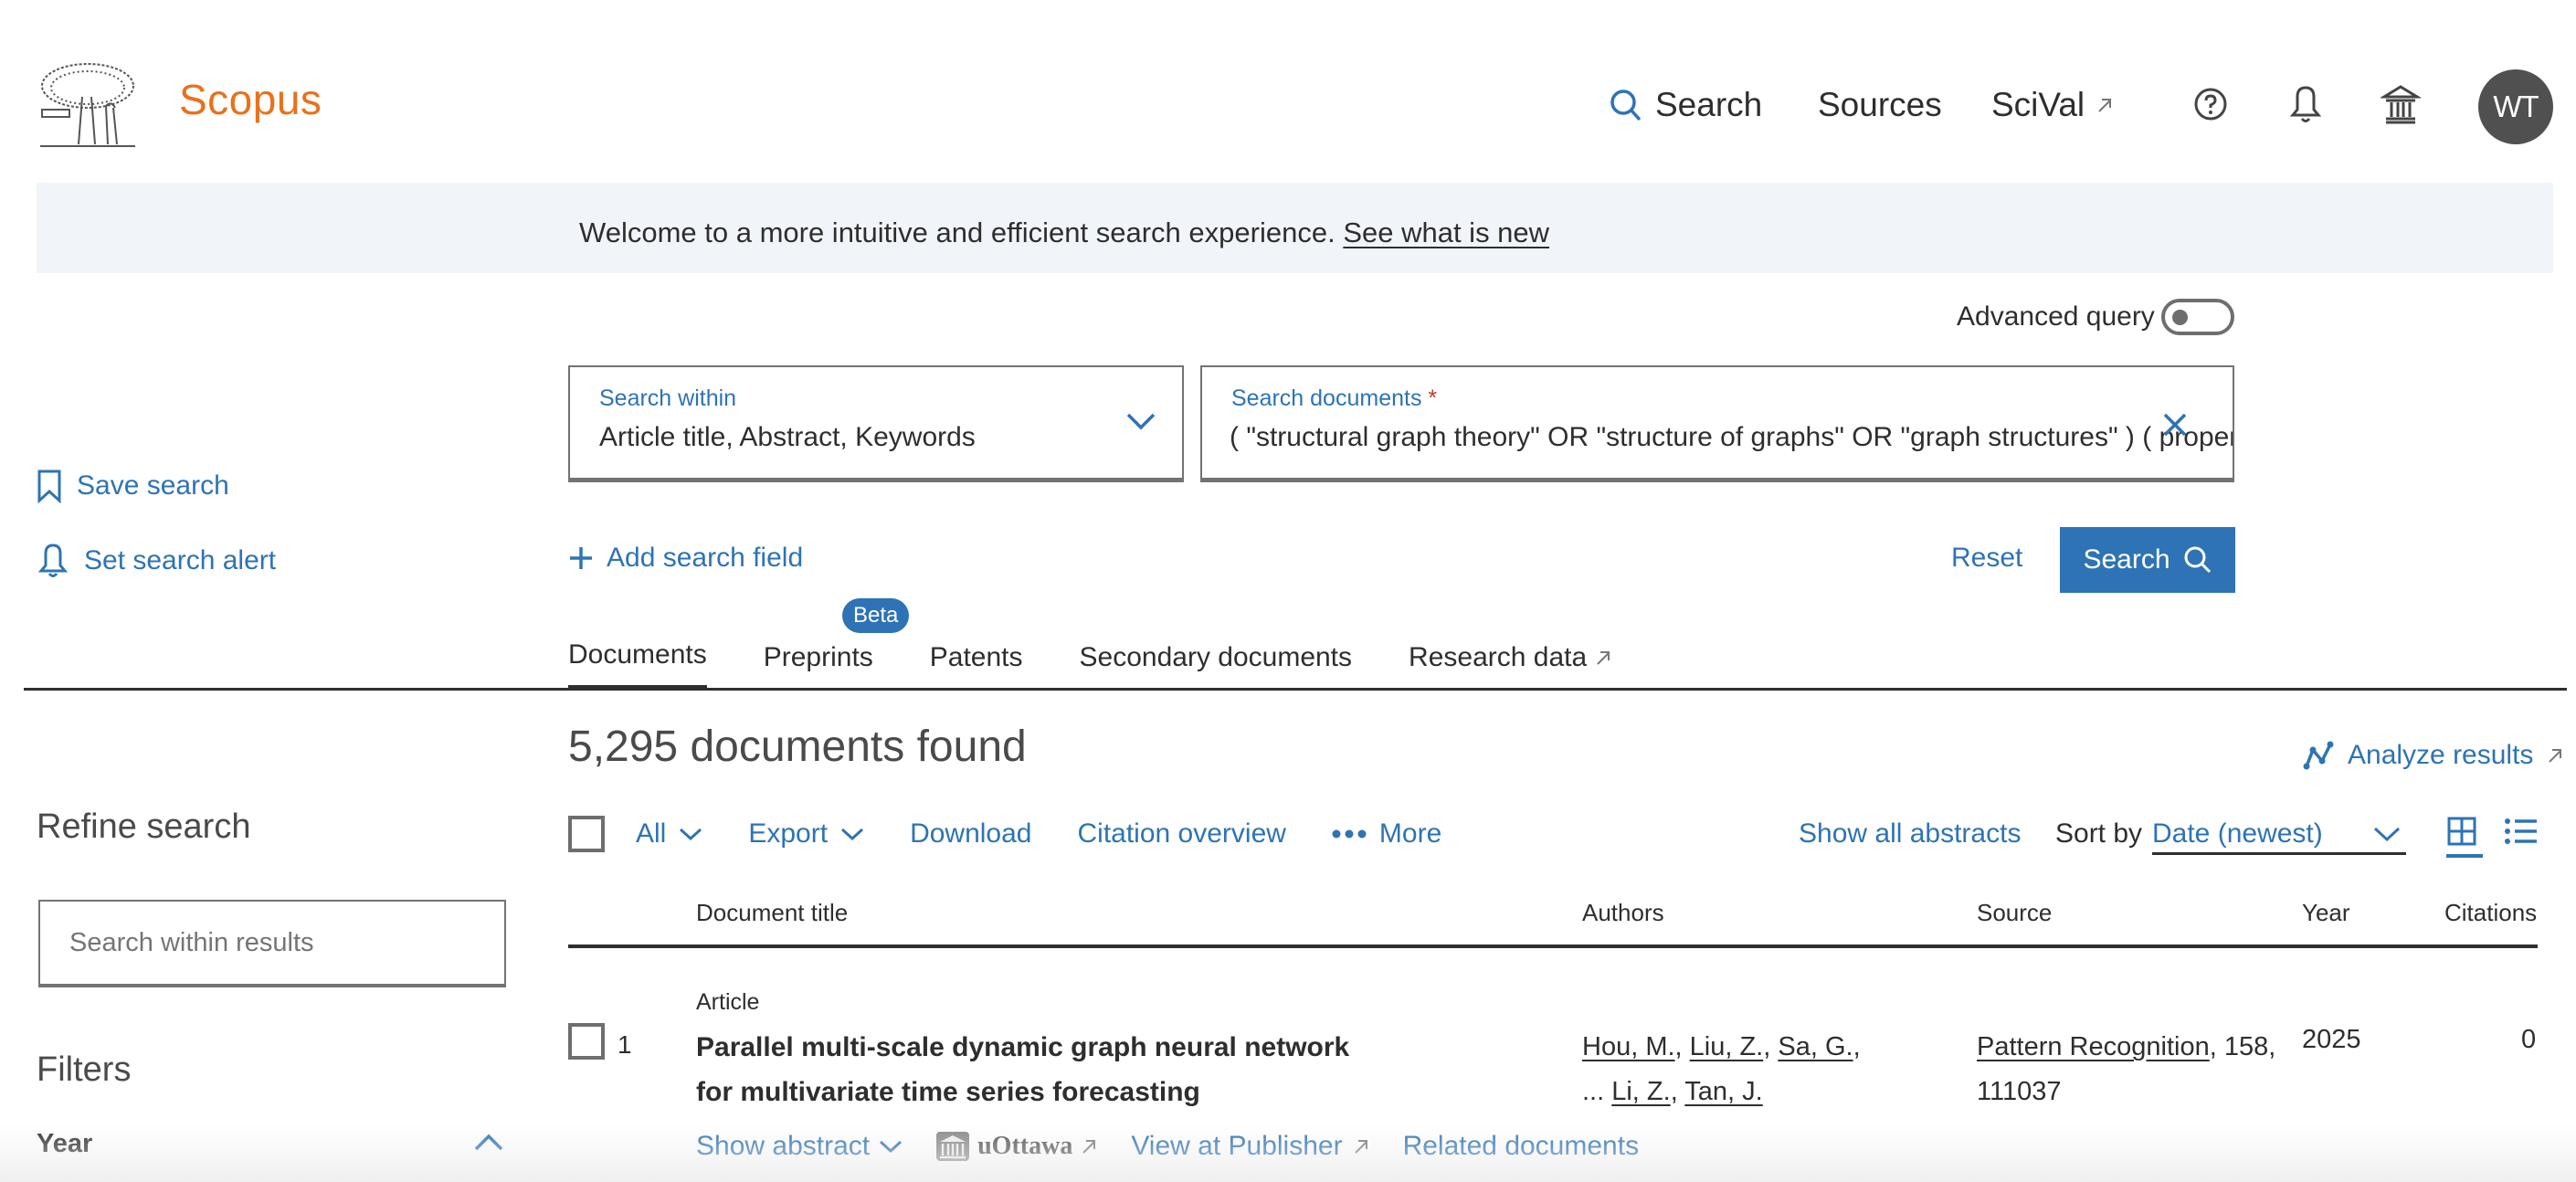 This screenshot has width=2576, height=1182. I want to click on institution-full-text-link: uOttawa, so click(1016, 1146).